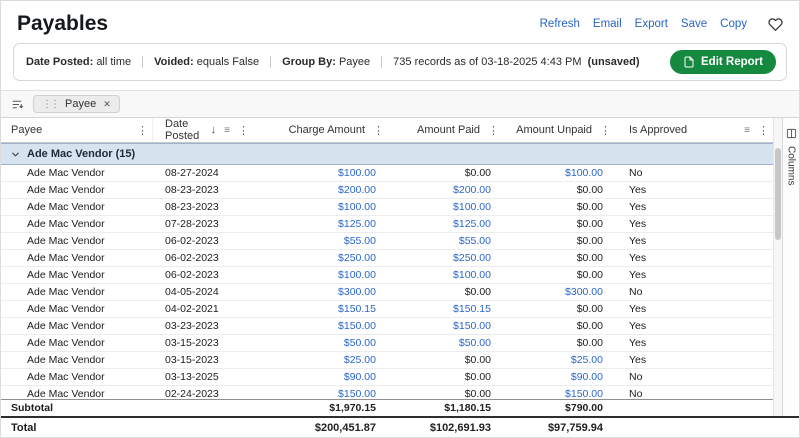 The image size is (800, 438). What do you see at coordinates (445, 309) in the screenshot?
I see `cell-amount-paid: $150.15` at bounding box center [445, 309].